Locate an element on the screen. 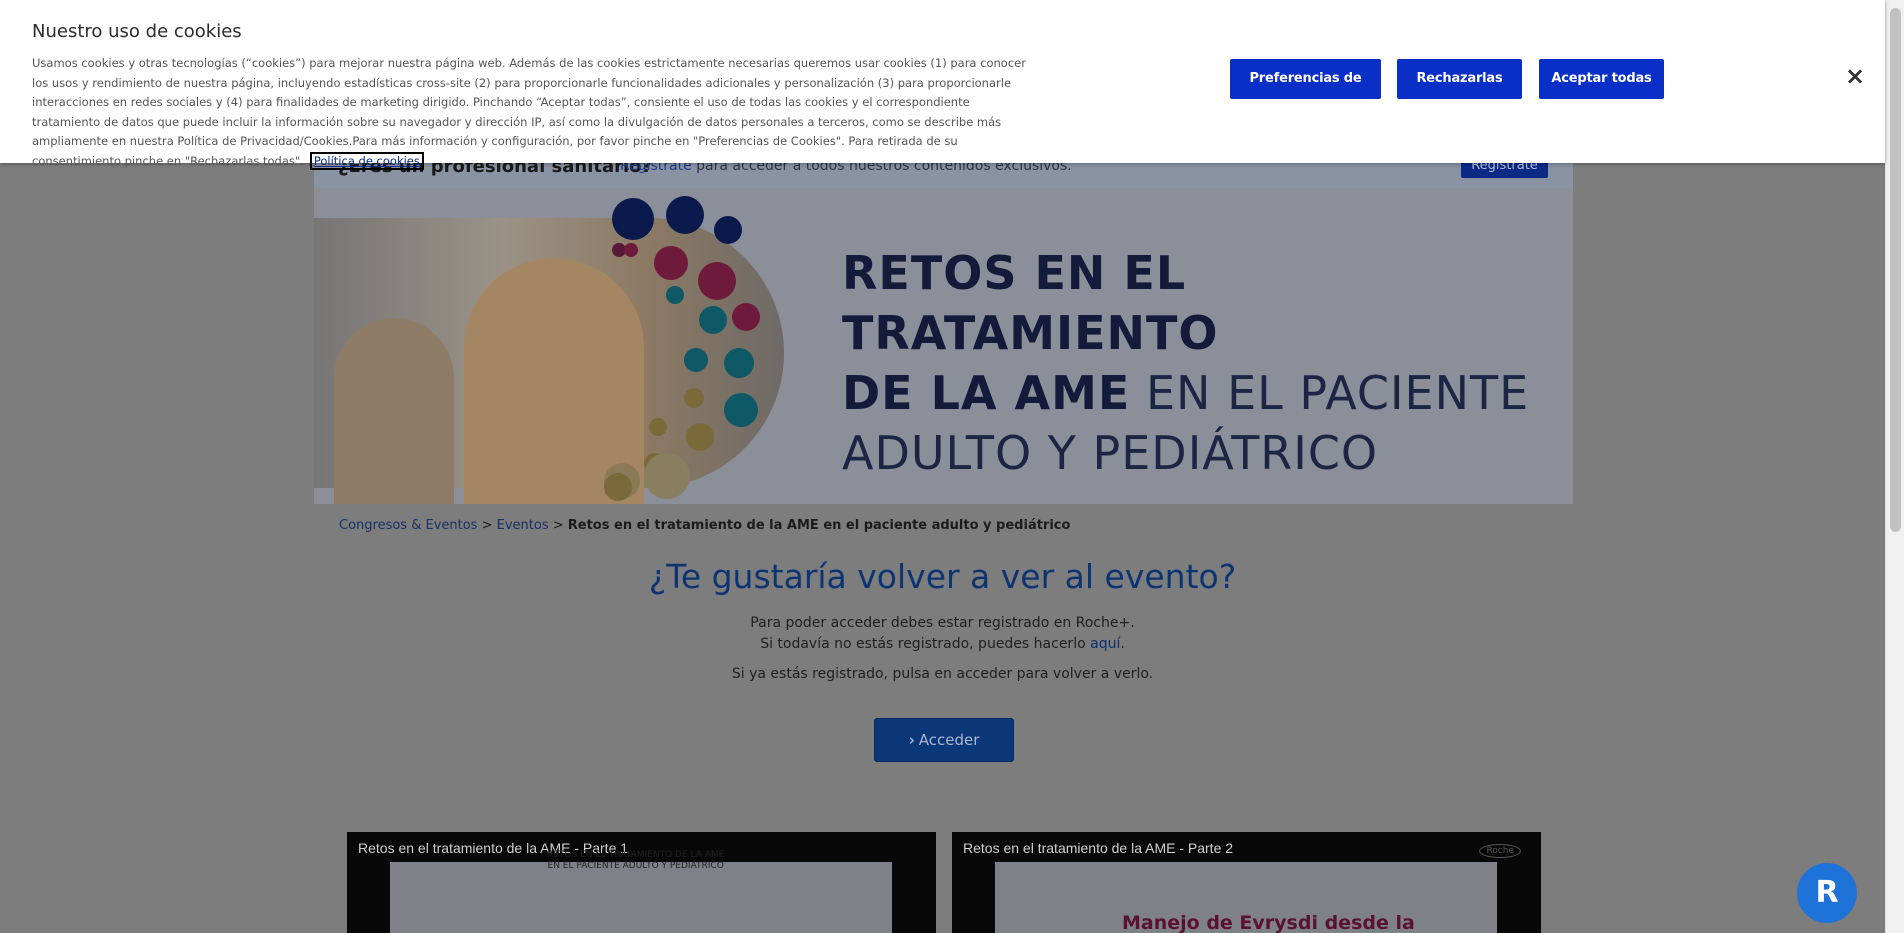  scrollbar-thumb is located at coordinates (1895, 270).